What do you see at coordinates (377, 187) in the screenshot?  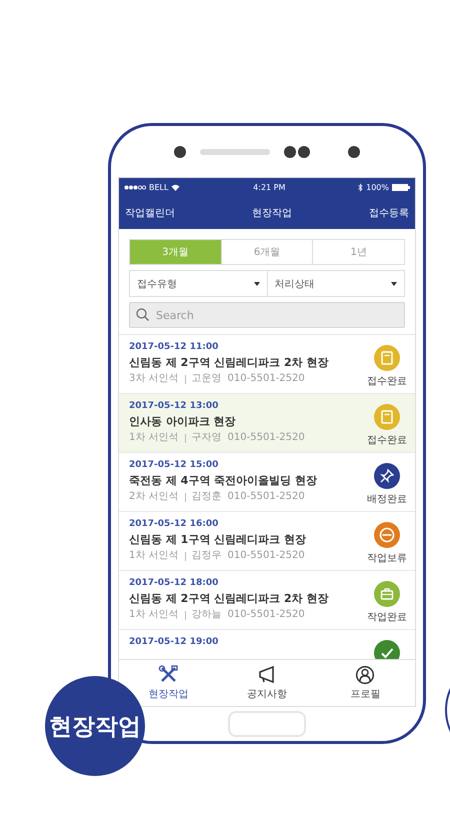 I see `battery-percent: 100%` at bounding box center [377, 187].